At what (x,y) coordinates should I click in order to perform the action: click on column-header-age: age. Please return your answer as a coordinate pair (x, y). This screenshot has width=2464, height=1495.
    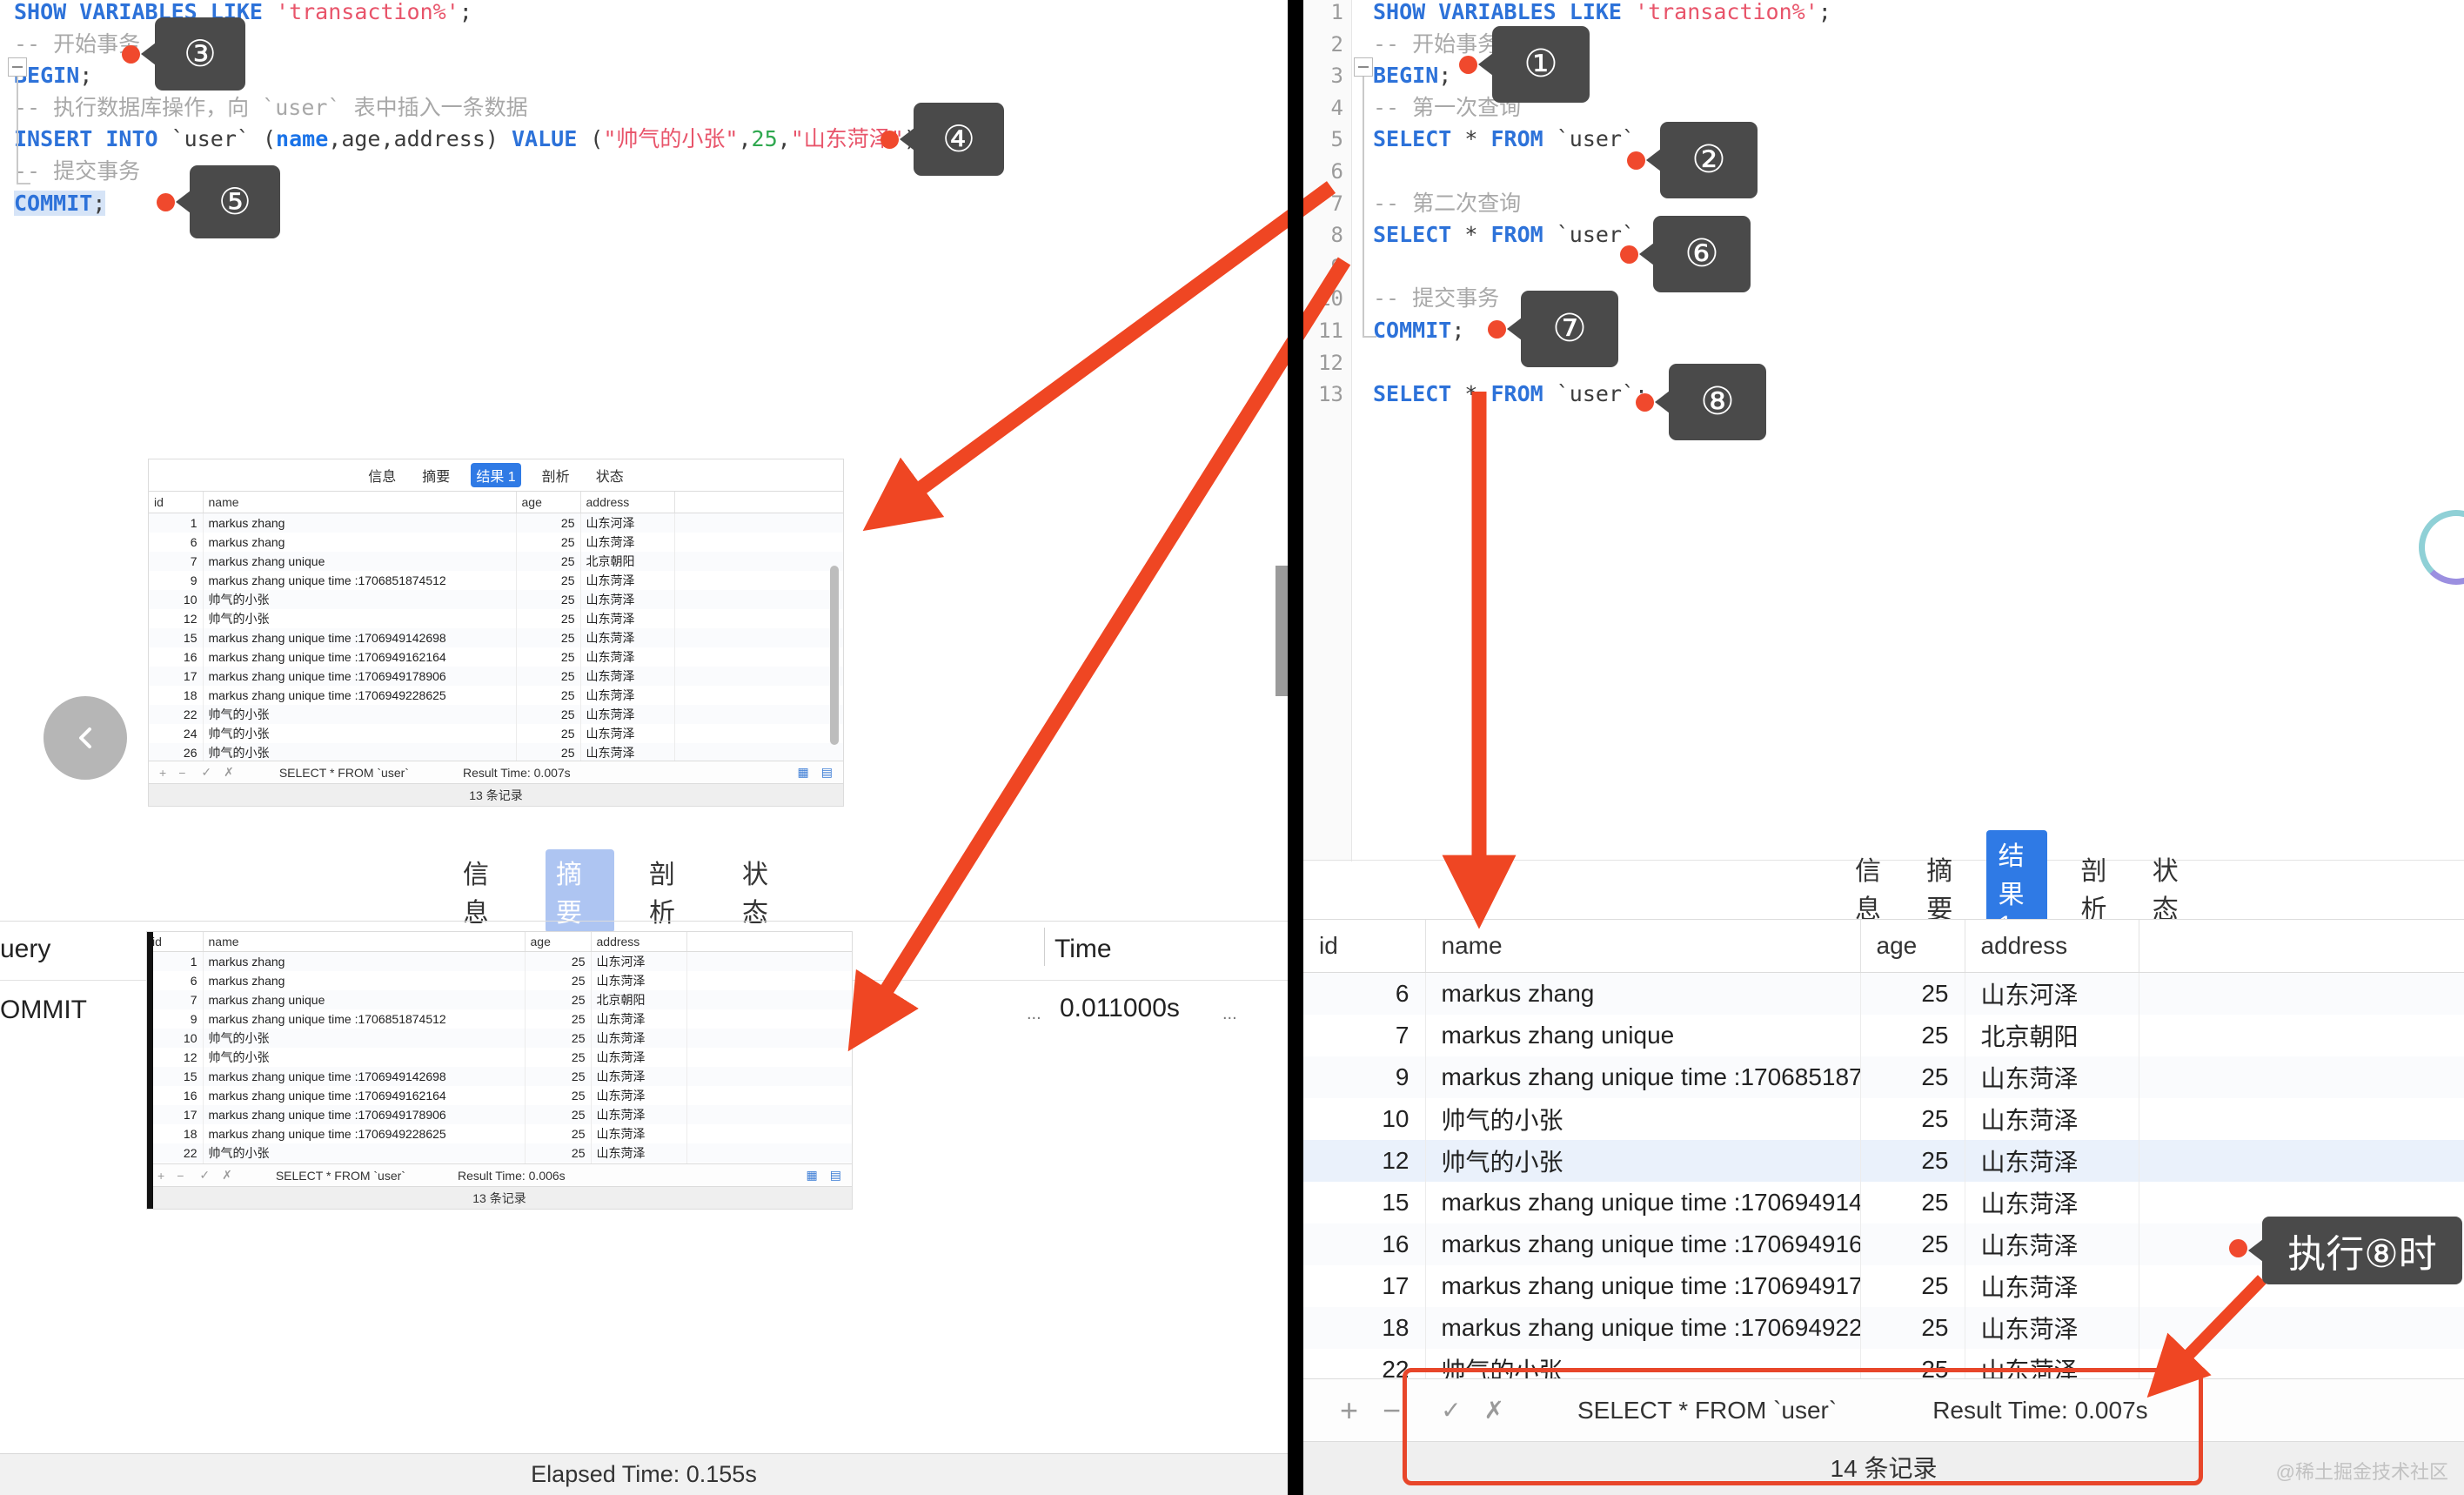
    Looking at the image, I should click on (558, 942).